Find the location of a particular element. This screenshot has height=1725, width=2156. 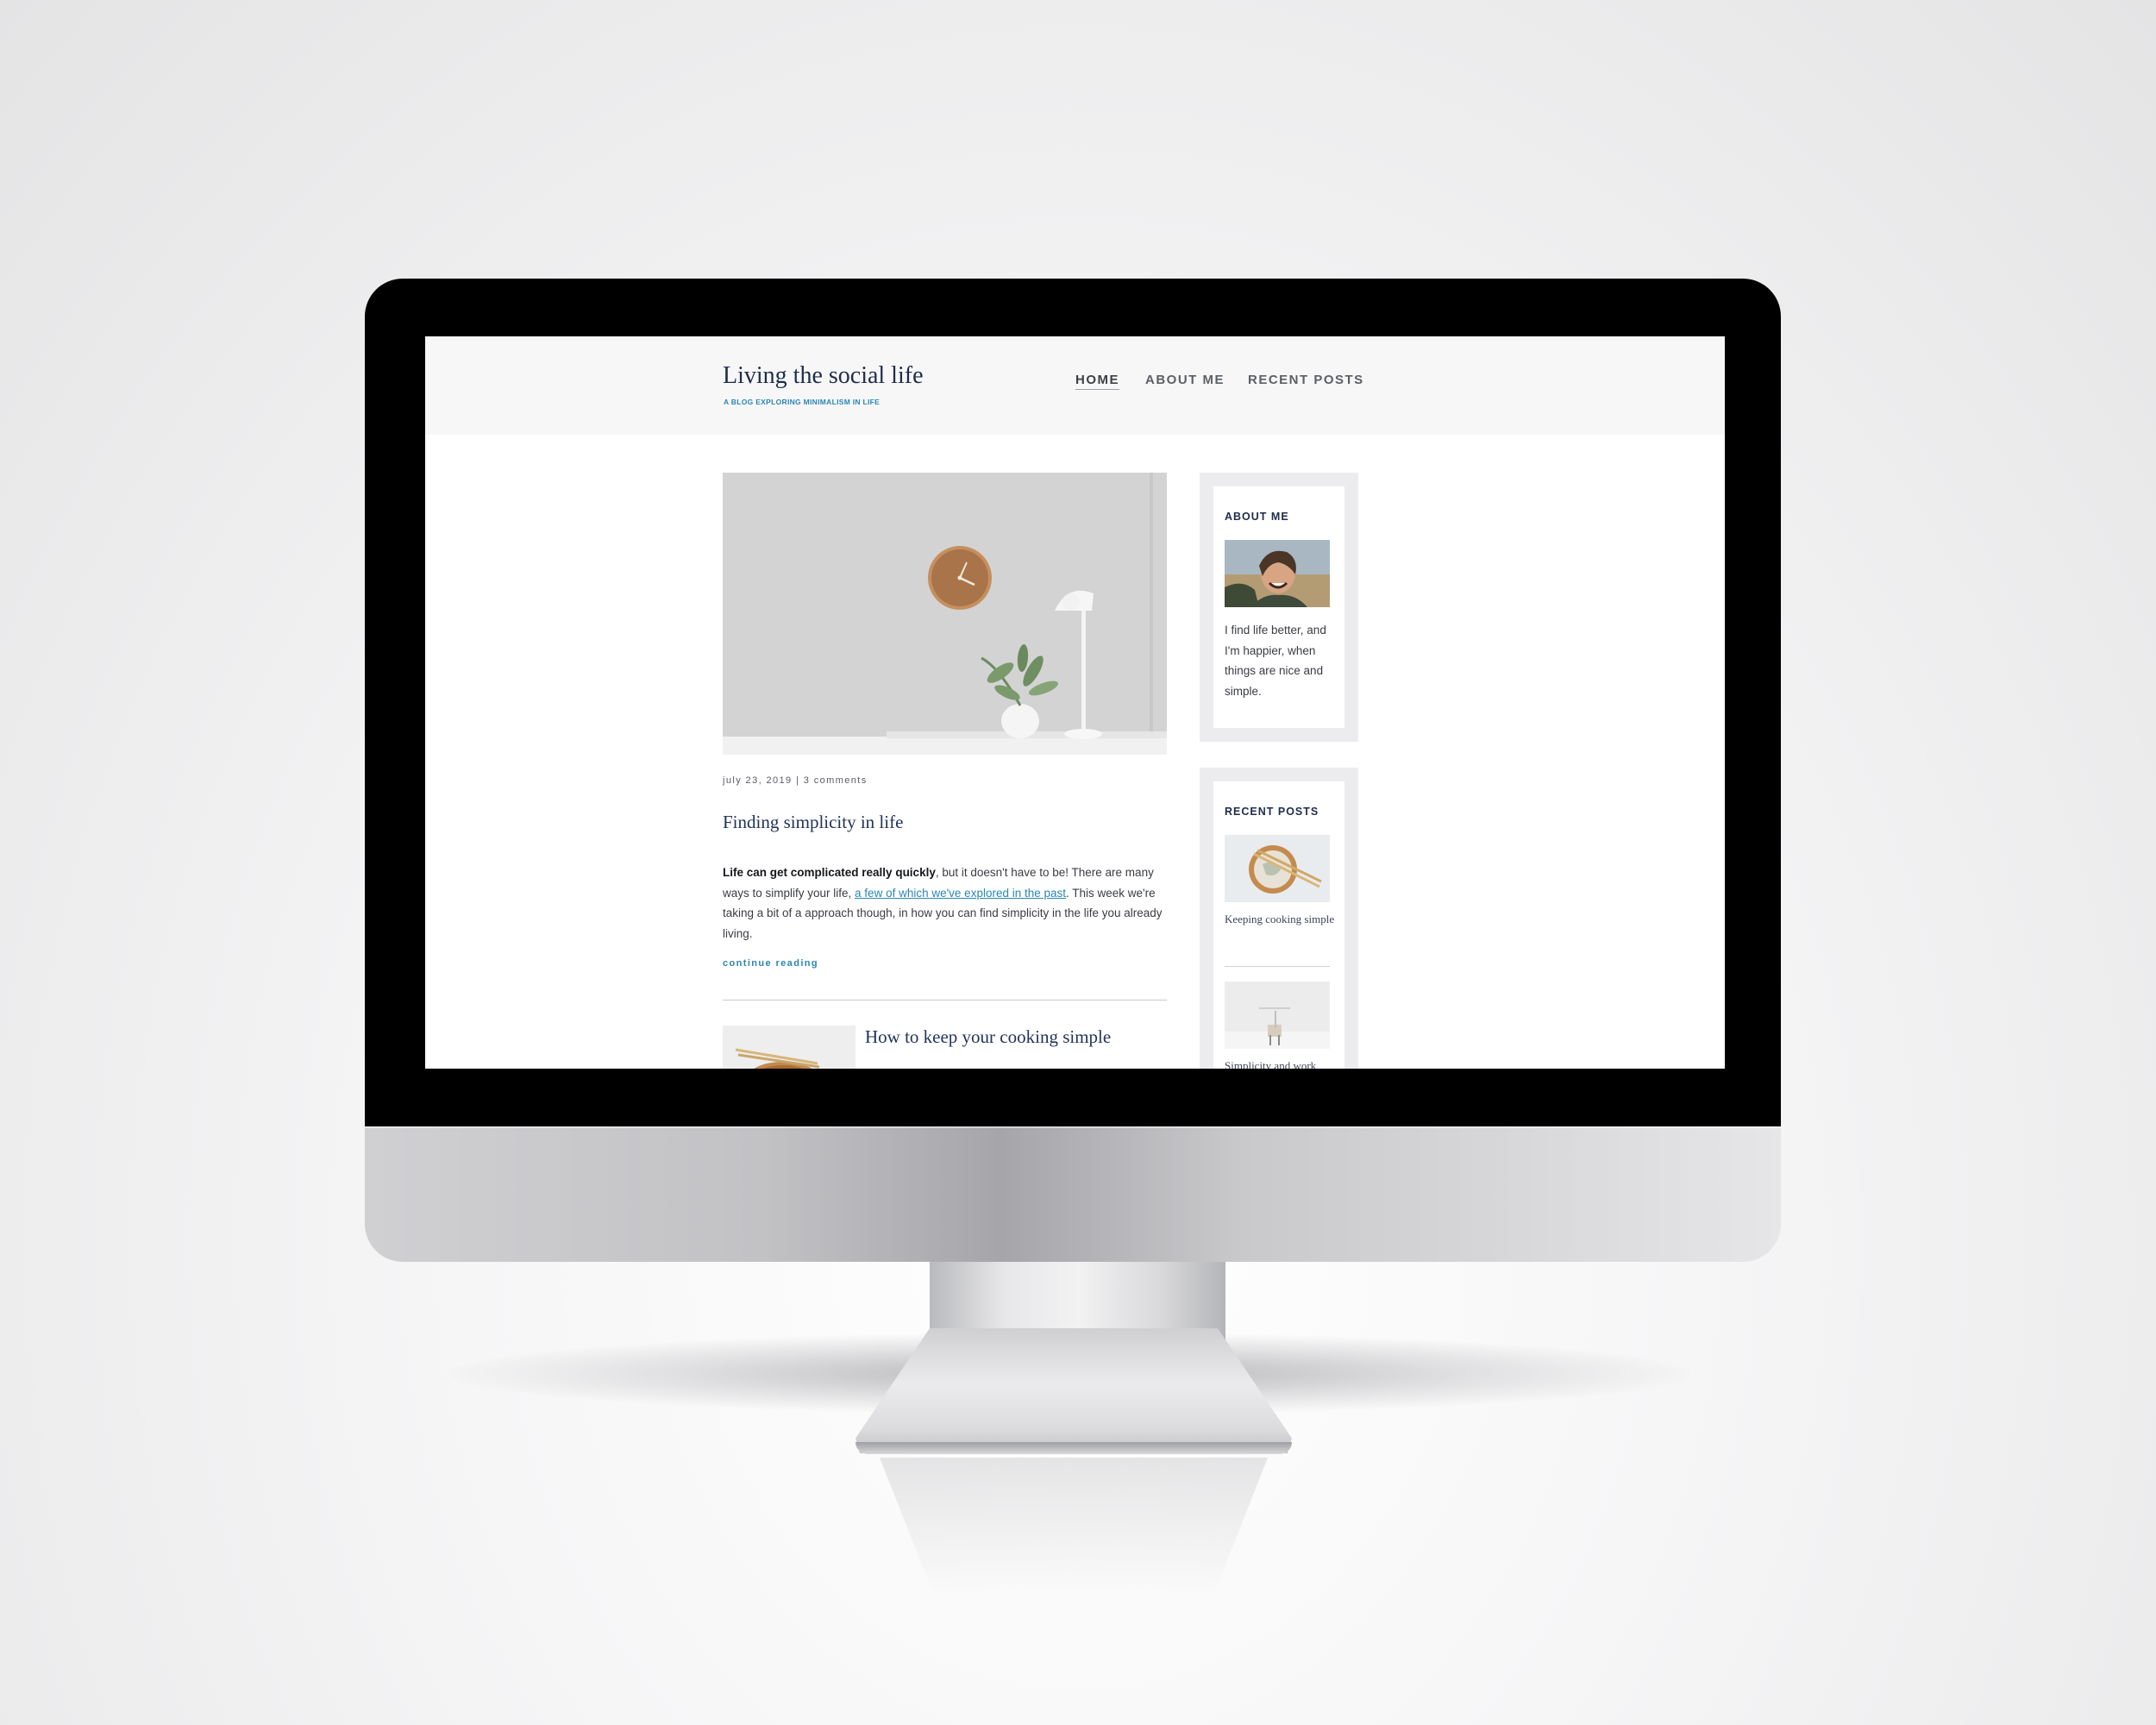

nav-recent-posts: RECENT POSTS is located at coordinates (1306, 380).